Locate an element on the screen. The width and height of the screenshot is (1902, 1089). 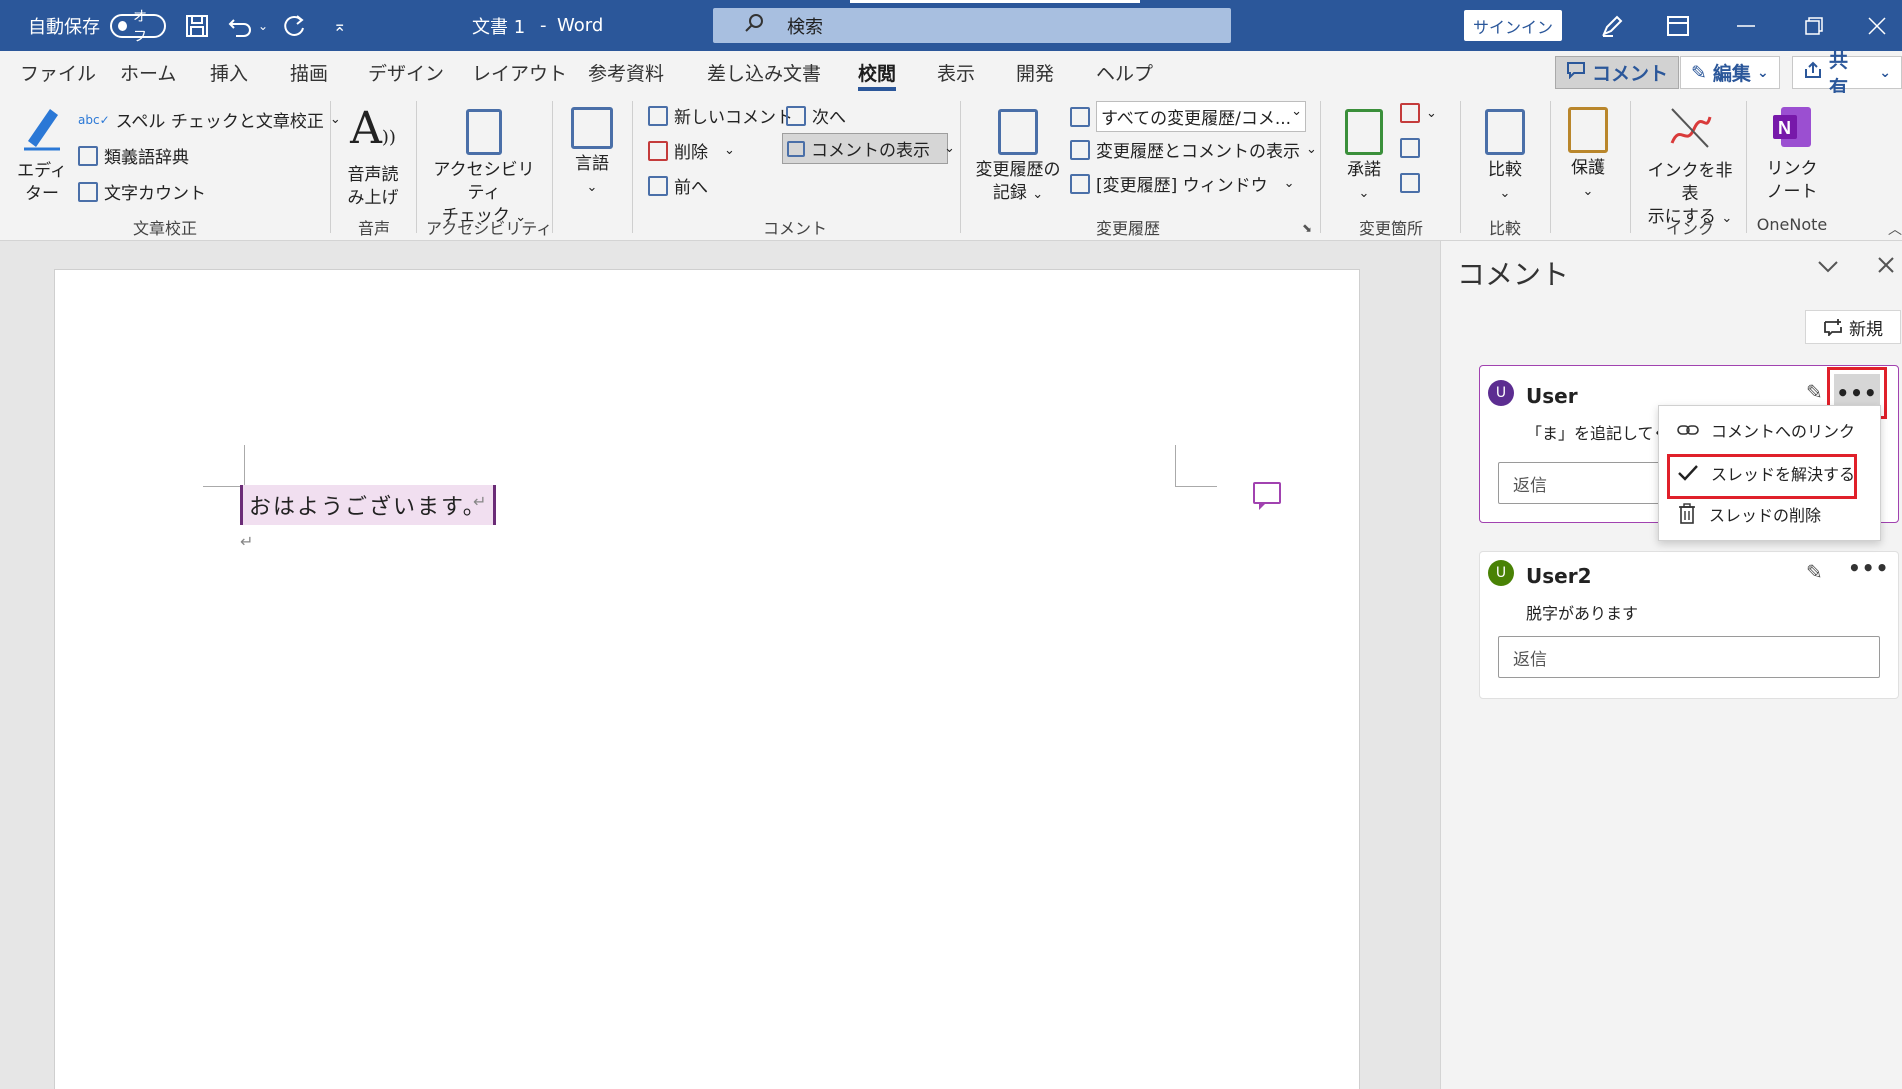
show-comments-button: コメントの表示 ⌄ is located at coordinates (868, 148).